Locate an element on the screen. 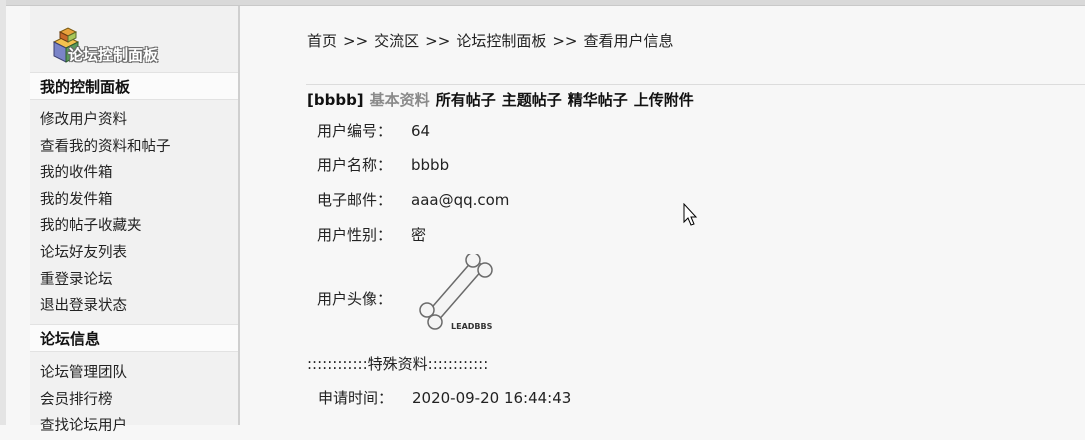 This screenshot has width=1085, height=440. mouse-cursor-icon is located at coordinates (690, 214).